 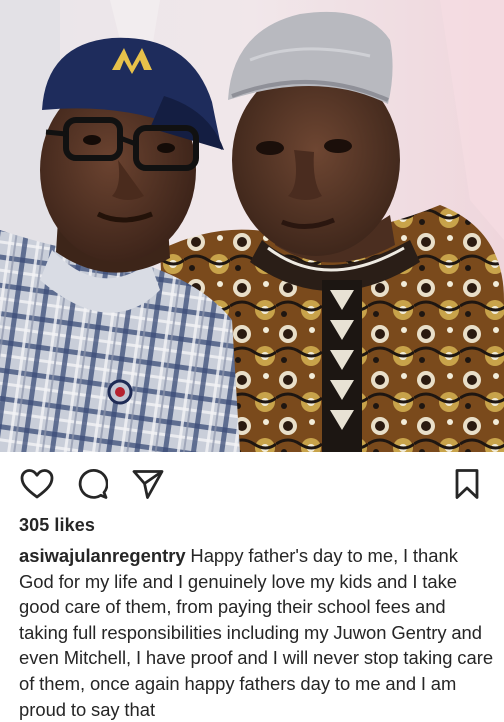 I want to click on share-button, so click(x=148, y=484).